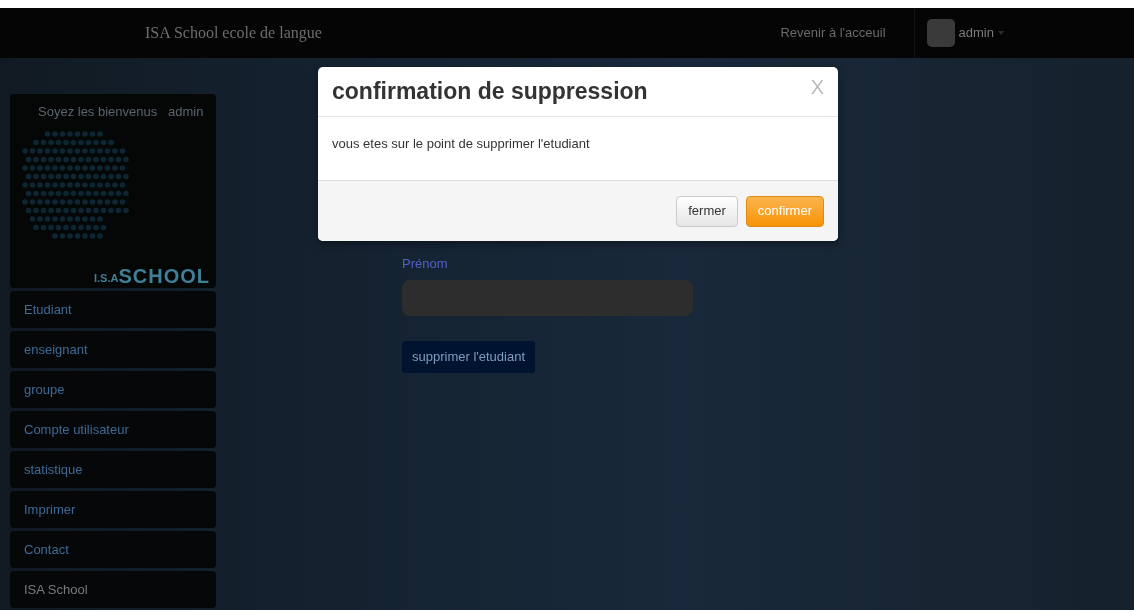 The image size is (1134, 610). I want to click on sidebar-item: ISA School, so click(113, 589).